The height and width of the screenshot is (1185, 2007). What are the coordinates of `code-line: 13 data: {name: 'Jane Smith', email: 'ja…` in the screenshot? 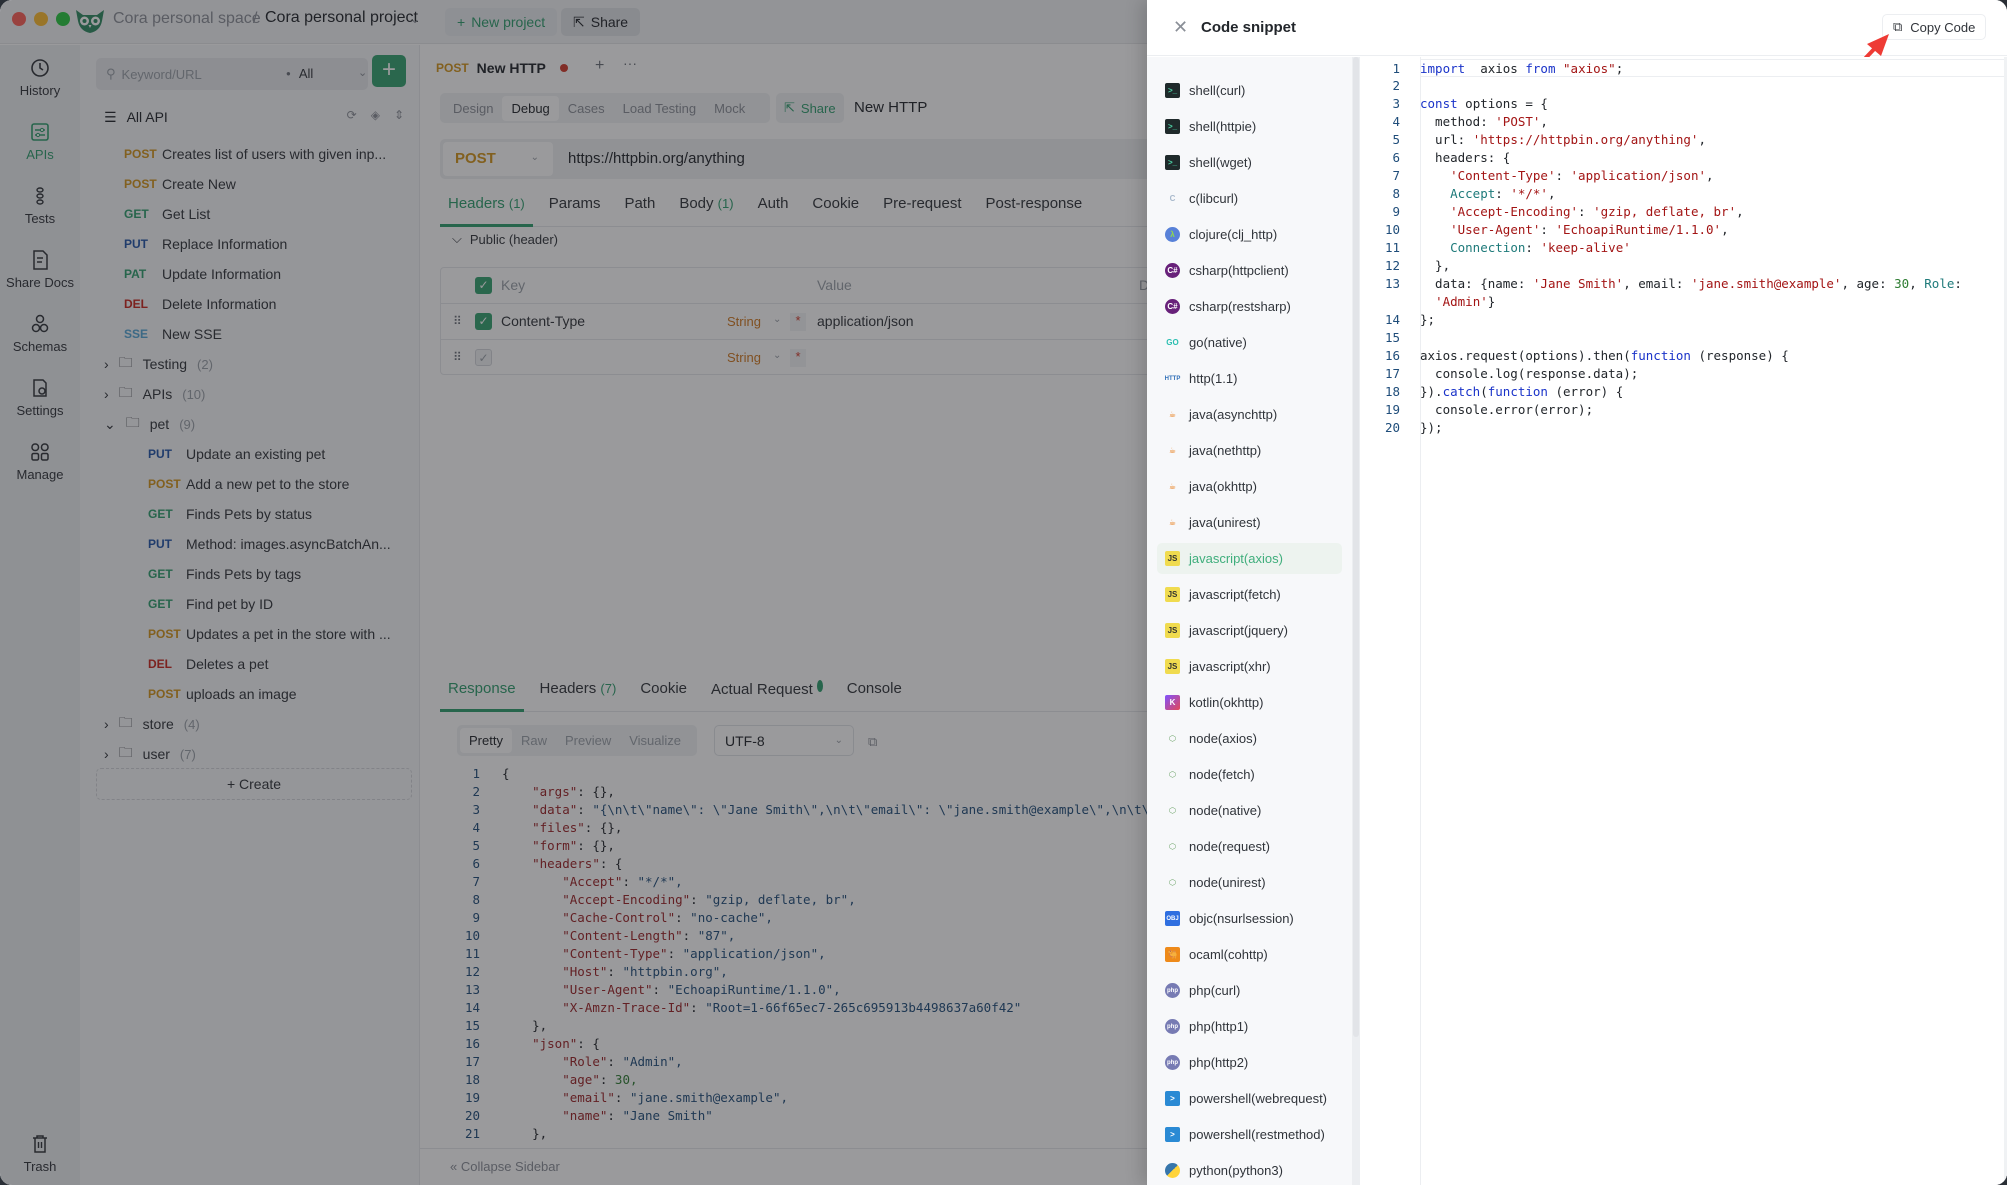 It's located at (1683, 284).